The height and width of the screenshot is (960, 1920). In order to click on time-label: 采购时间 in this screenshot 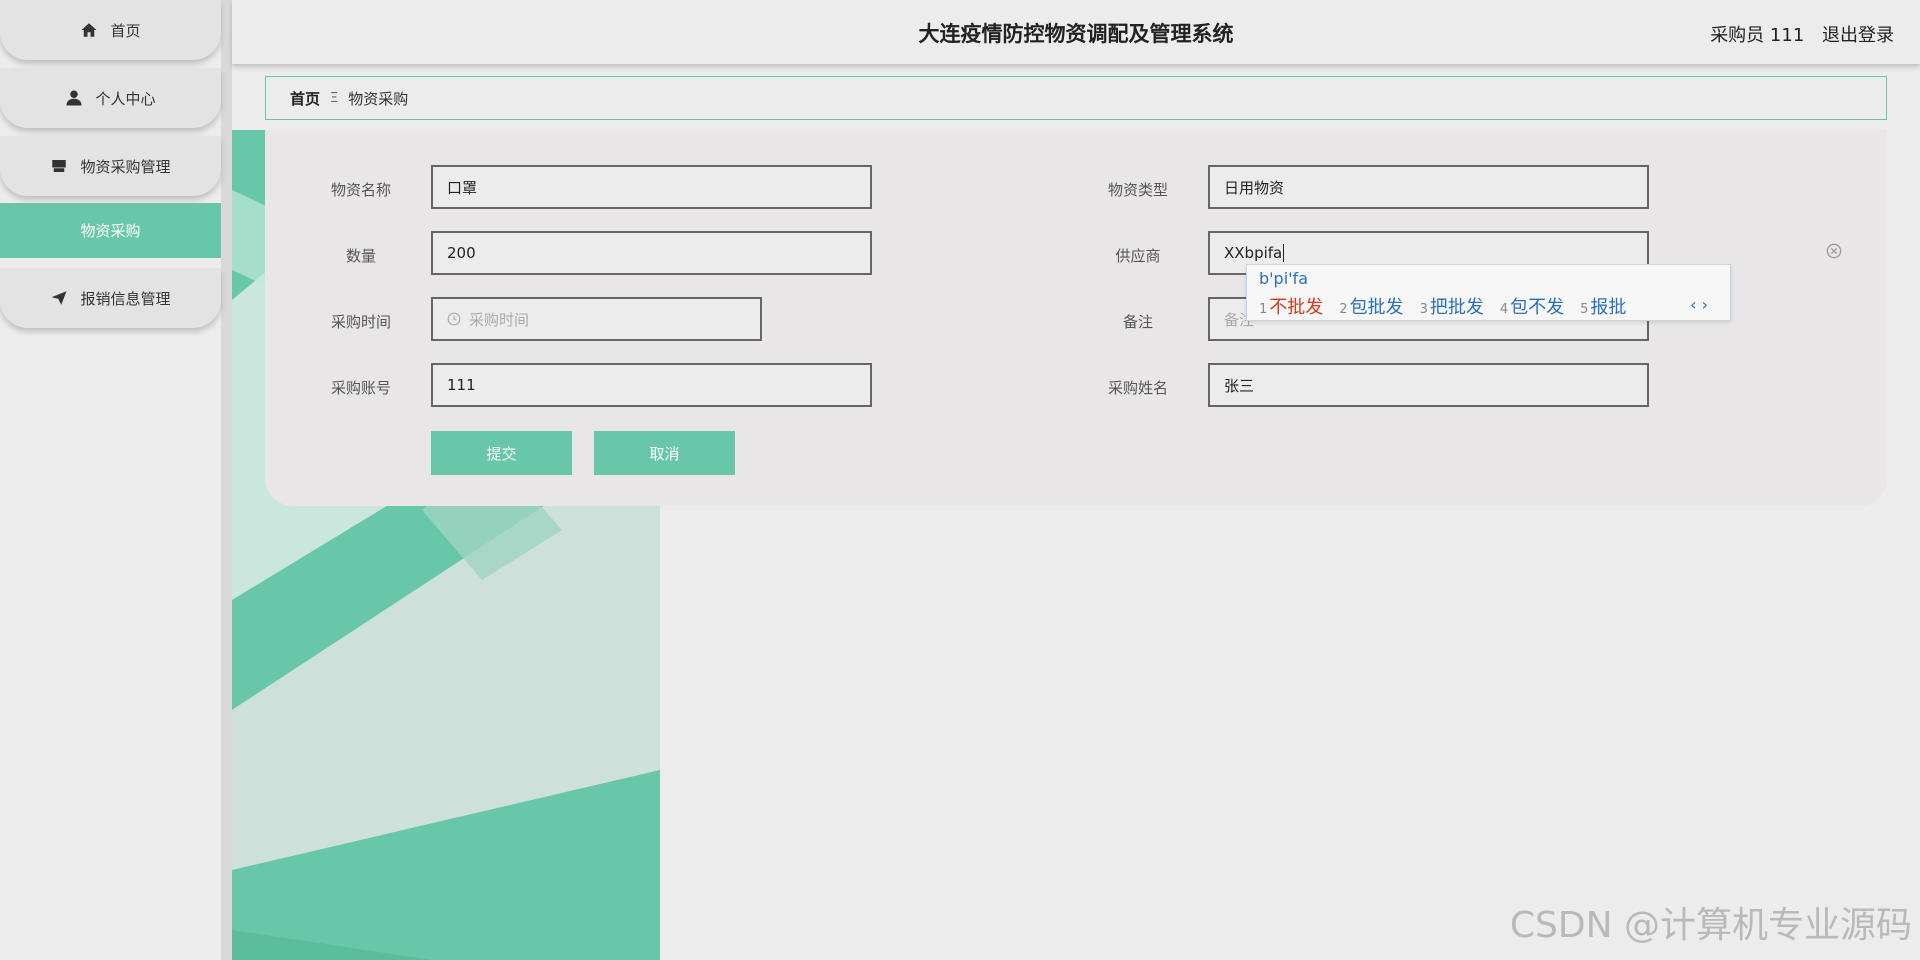, I will do `click(360, 322)`.